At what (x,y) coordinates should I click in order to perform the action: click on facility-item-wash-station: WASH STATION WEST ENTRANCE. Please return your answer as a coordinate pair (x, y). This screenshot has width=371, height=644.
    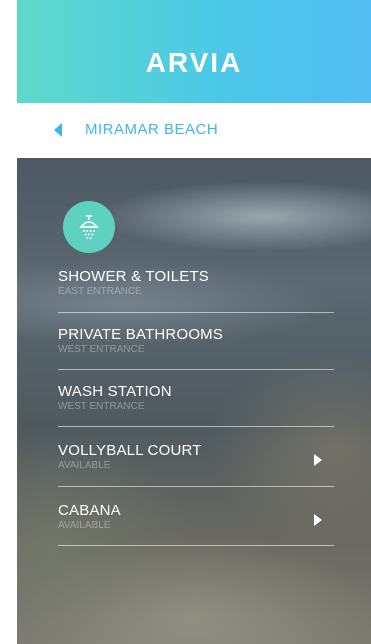
    Looking at the image, I should click on (196, 398).